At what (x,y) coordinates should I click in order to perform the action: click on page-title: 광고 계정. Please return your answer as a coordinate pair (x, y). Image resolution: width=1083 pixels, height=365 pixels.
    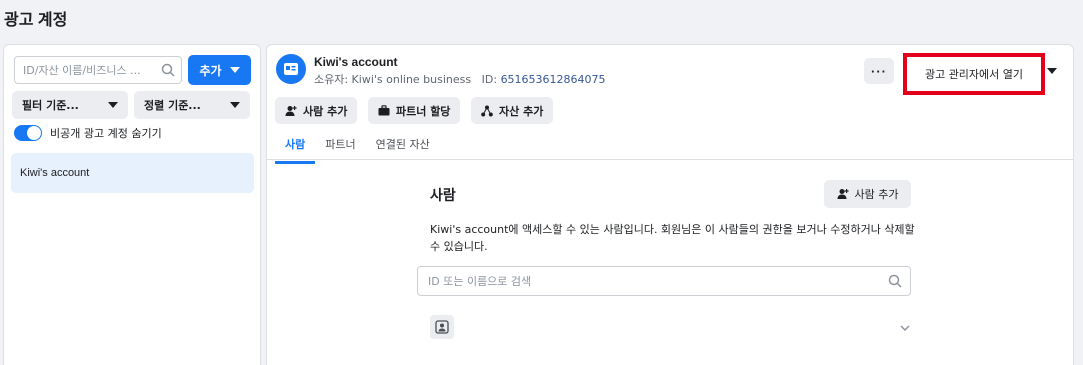
    Looking at the image, I should click on (36, 20).